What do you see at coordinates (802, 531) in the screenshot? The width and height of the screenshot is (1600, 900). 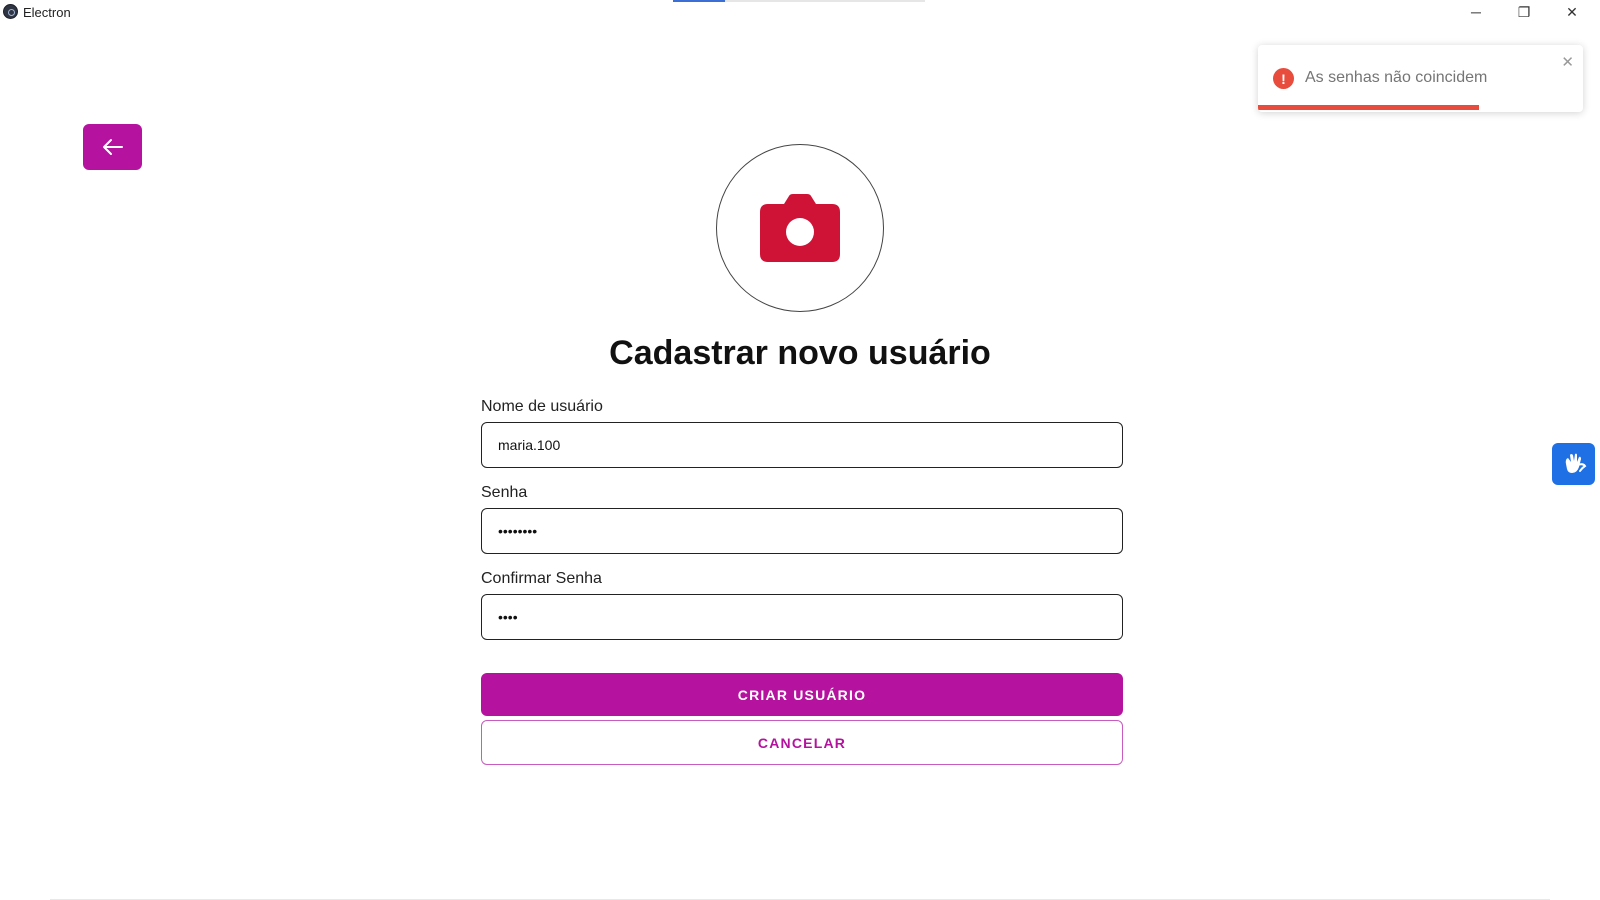 I see `password-input` at bounding box center [802, 531].